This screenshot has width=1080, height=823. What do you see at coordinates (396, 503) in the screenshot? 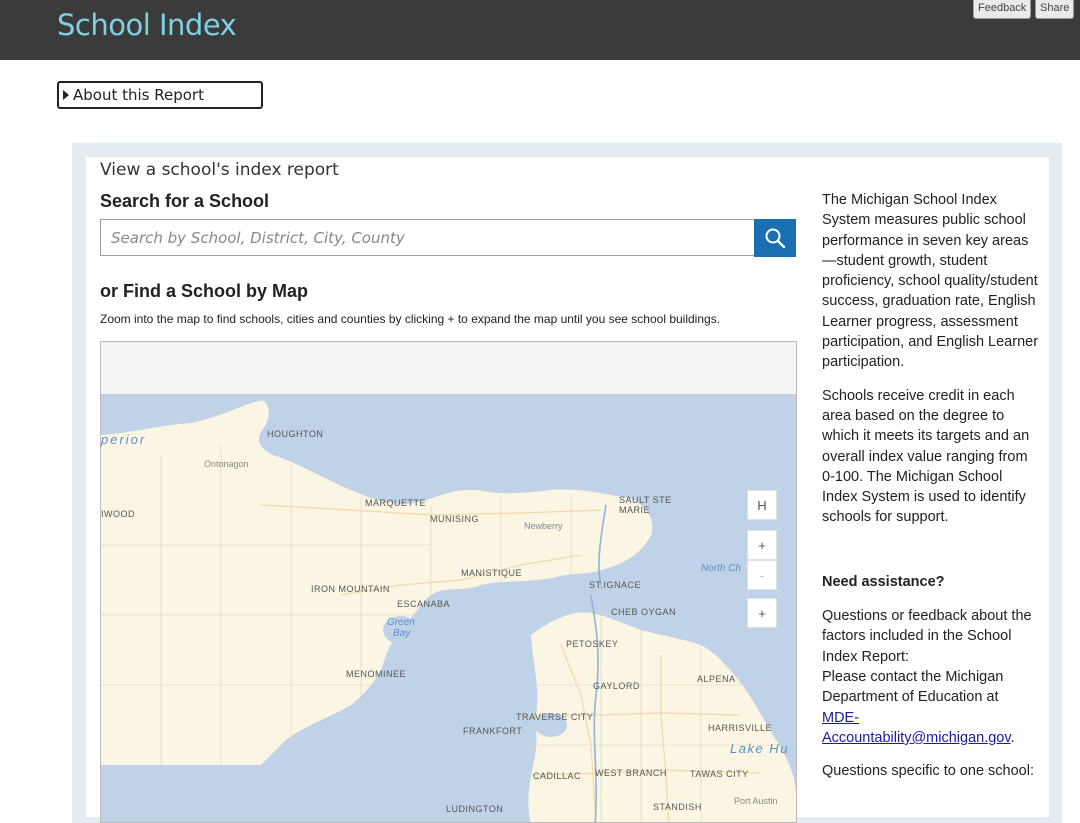
I see `map-label-marquette: MARQUETTE` at bounding box center [396, 503].